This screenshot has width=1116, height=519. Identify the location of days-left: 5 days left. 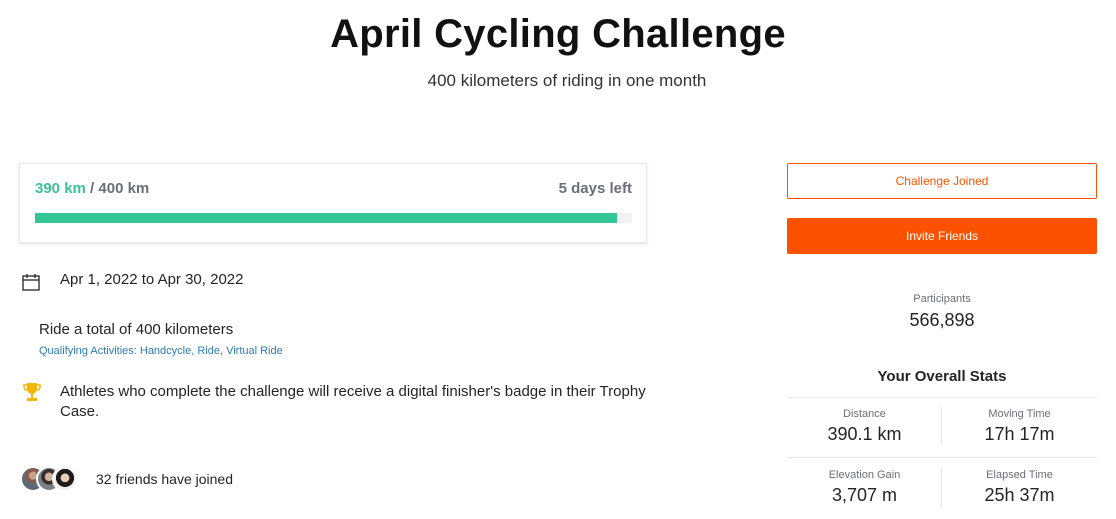
(595, 188).